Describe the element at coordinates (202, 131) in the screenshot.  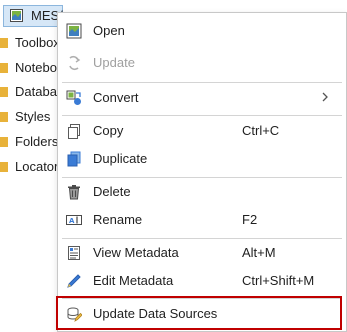
I see `menu-item-copy: Copy Ctrl+C` at that location.